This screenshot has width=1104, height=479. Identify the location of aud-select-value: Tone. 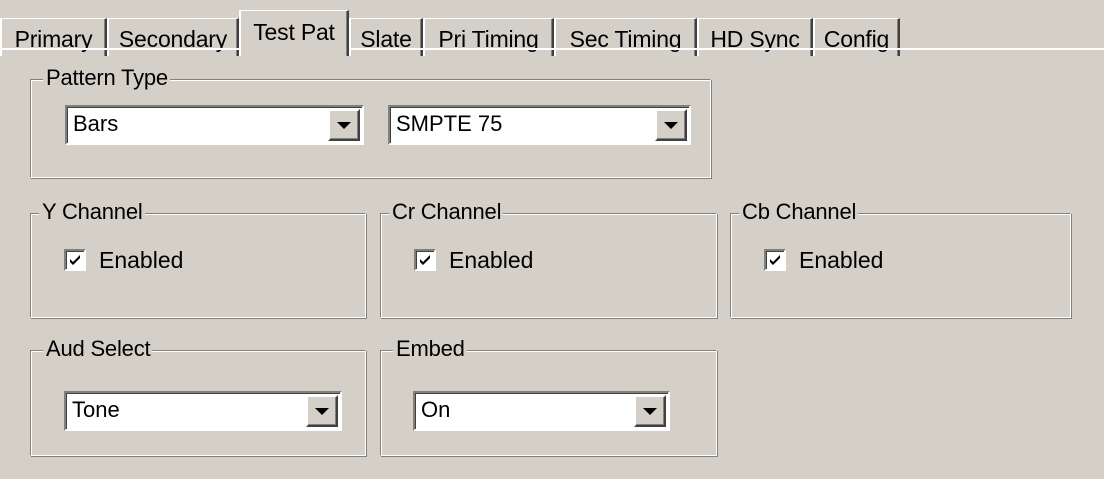
(96, 409).